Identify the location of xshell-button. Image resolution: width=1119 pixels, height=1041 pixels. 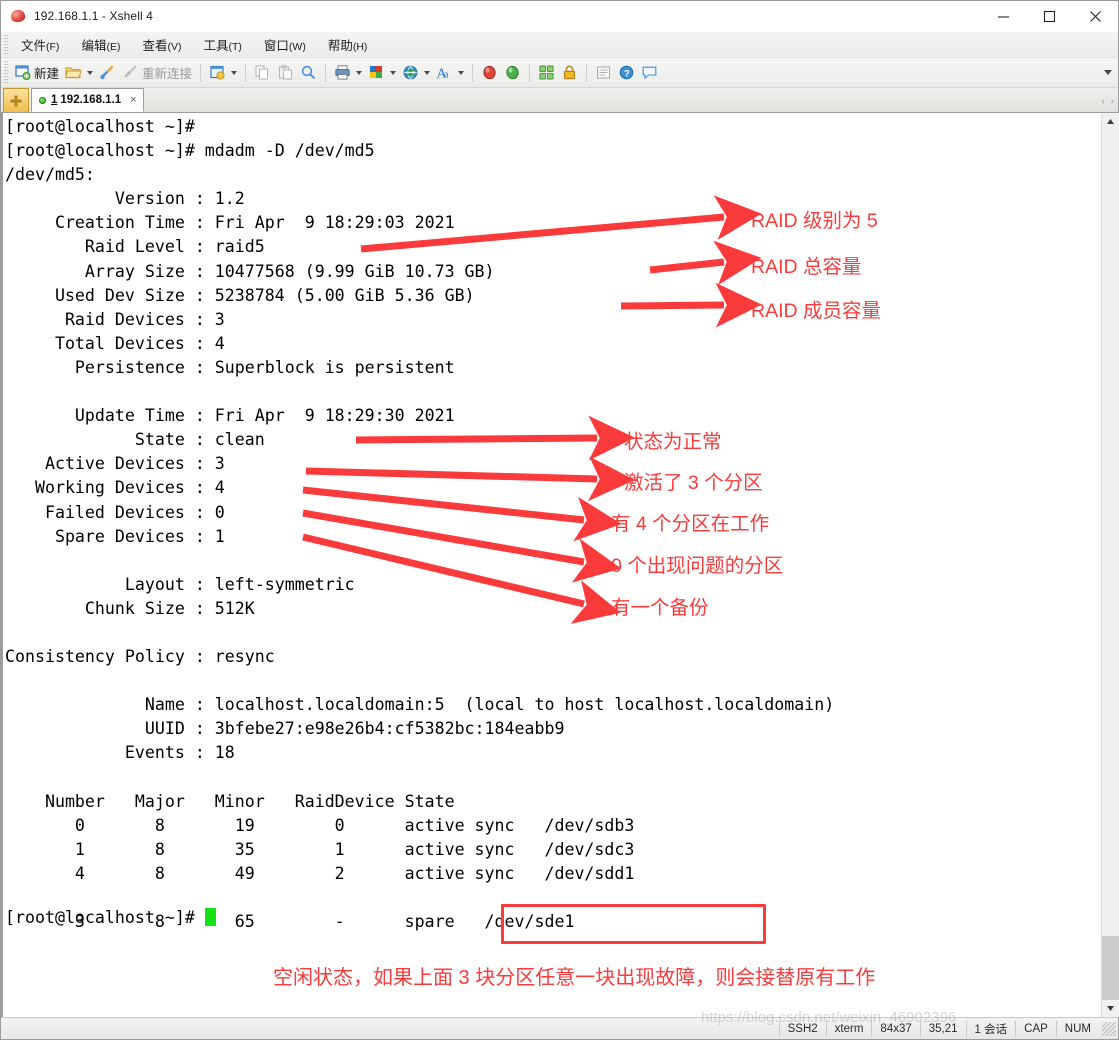
(489, 73).